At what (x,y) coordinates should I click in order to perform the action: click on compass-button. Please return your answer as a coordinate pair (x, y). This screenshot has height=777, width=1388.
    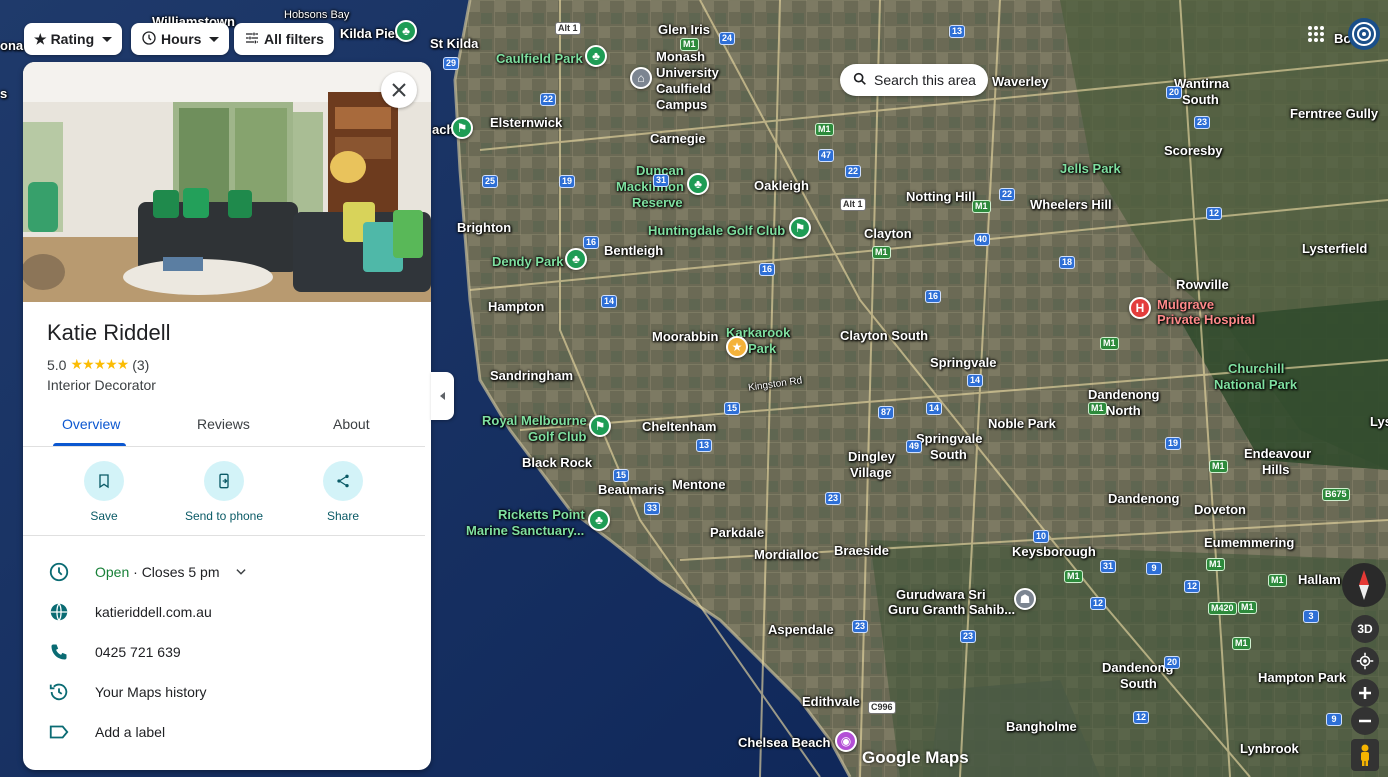
    Looking at the image, I should click on (1364, 585).